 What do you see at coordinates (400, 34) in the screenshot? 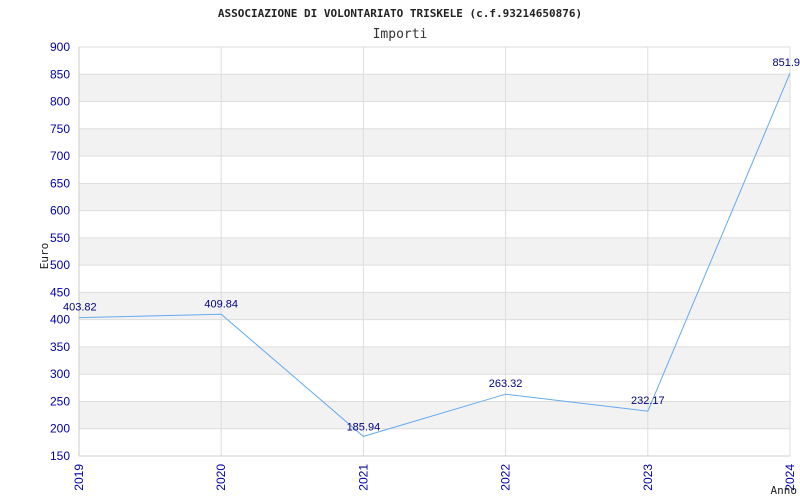
I see `chart-subtitle: Importi` at bounding box center [400, 34].